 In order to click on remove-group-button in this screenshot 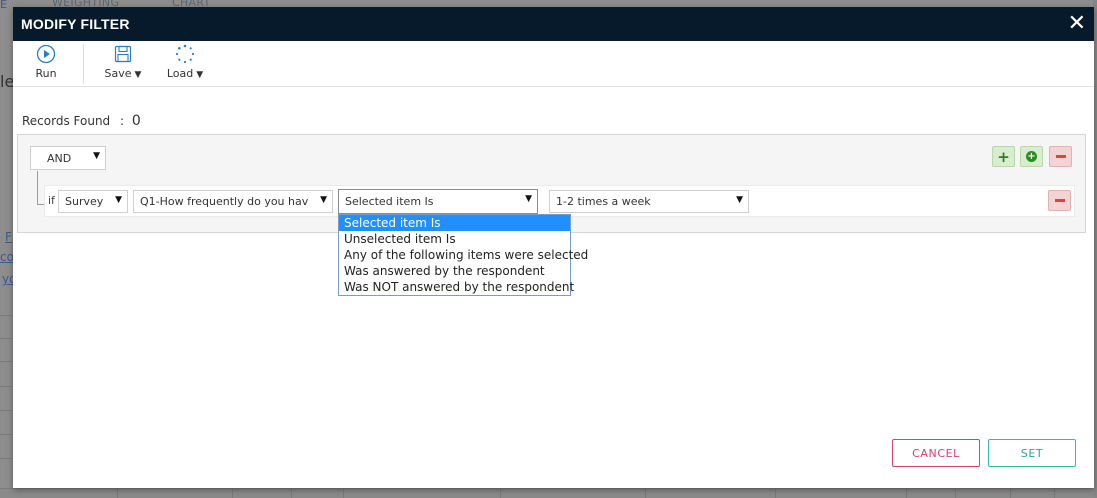, I will do `click(1060, 156)`.